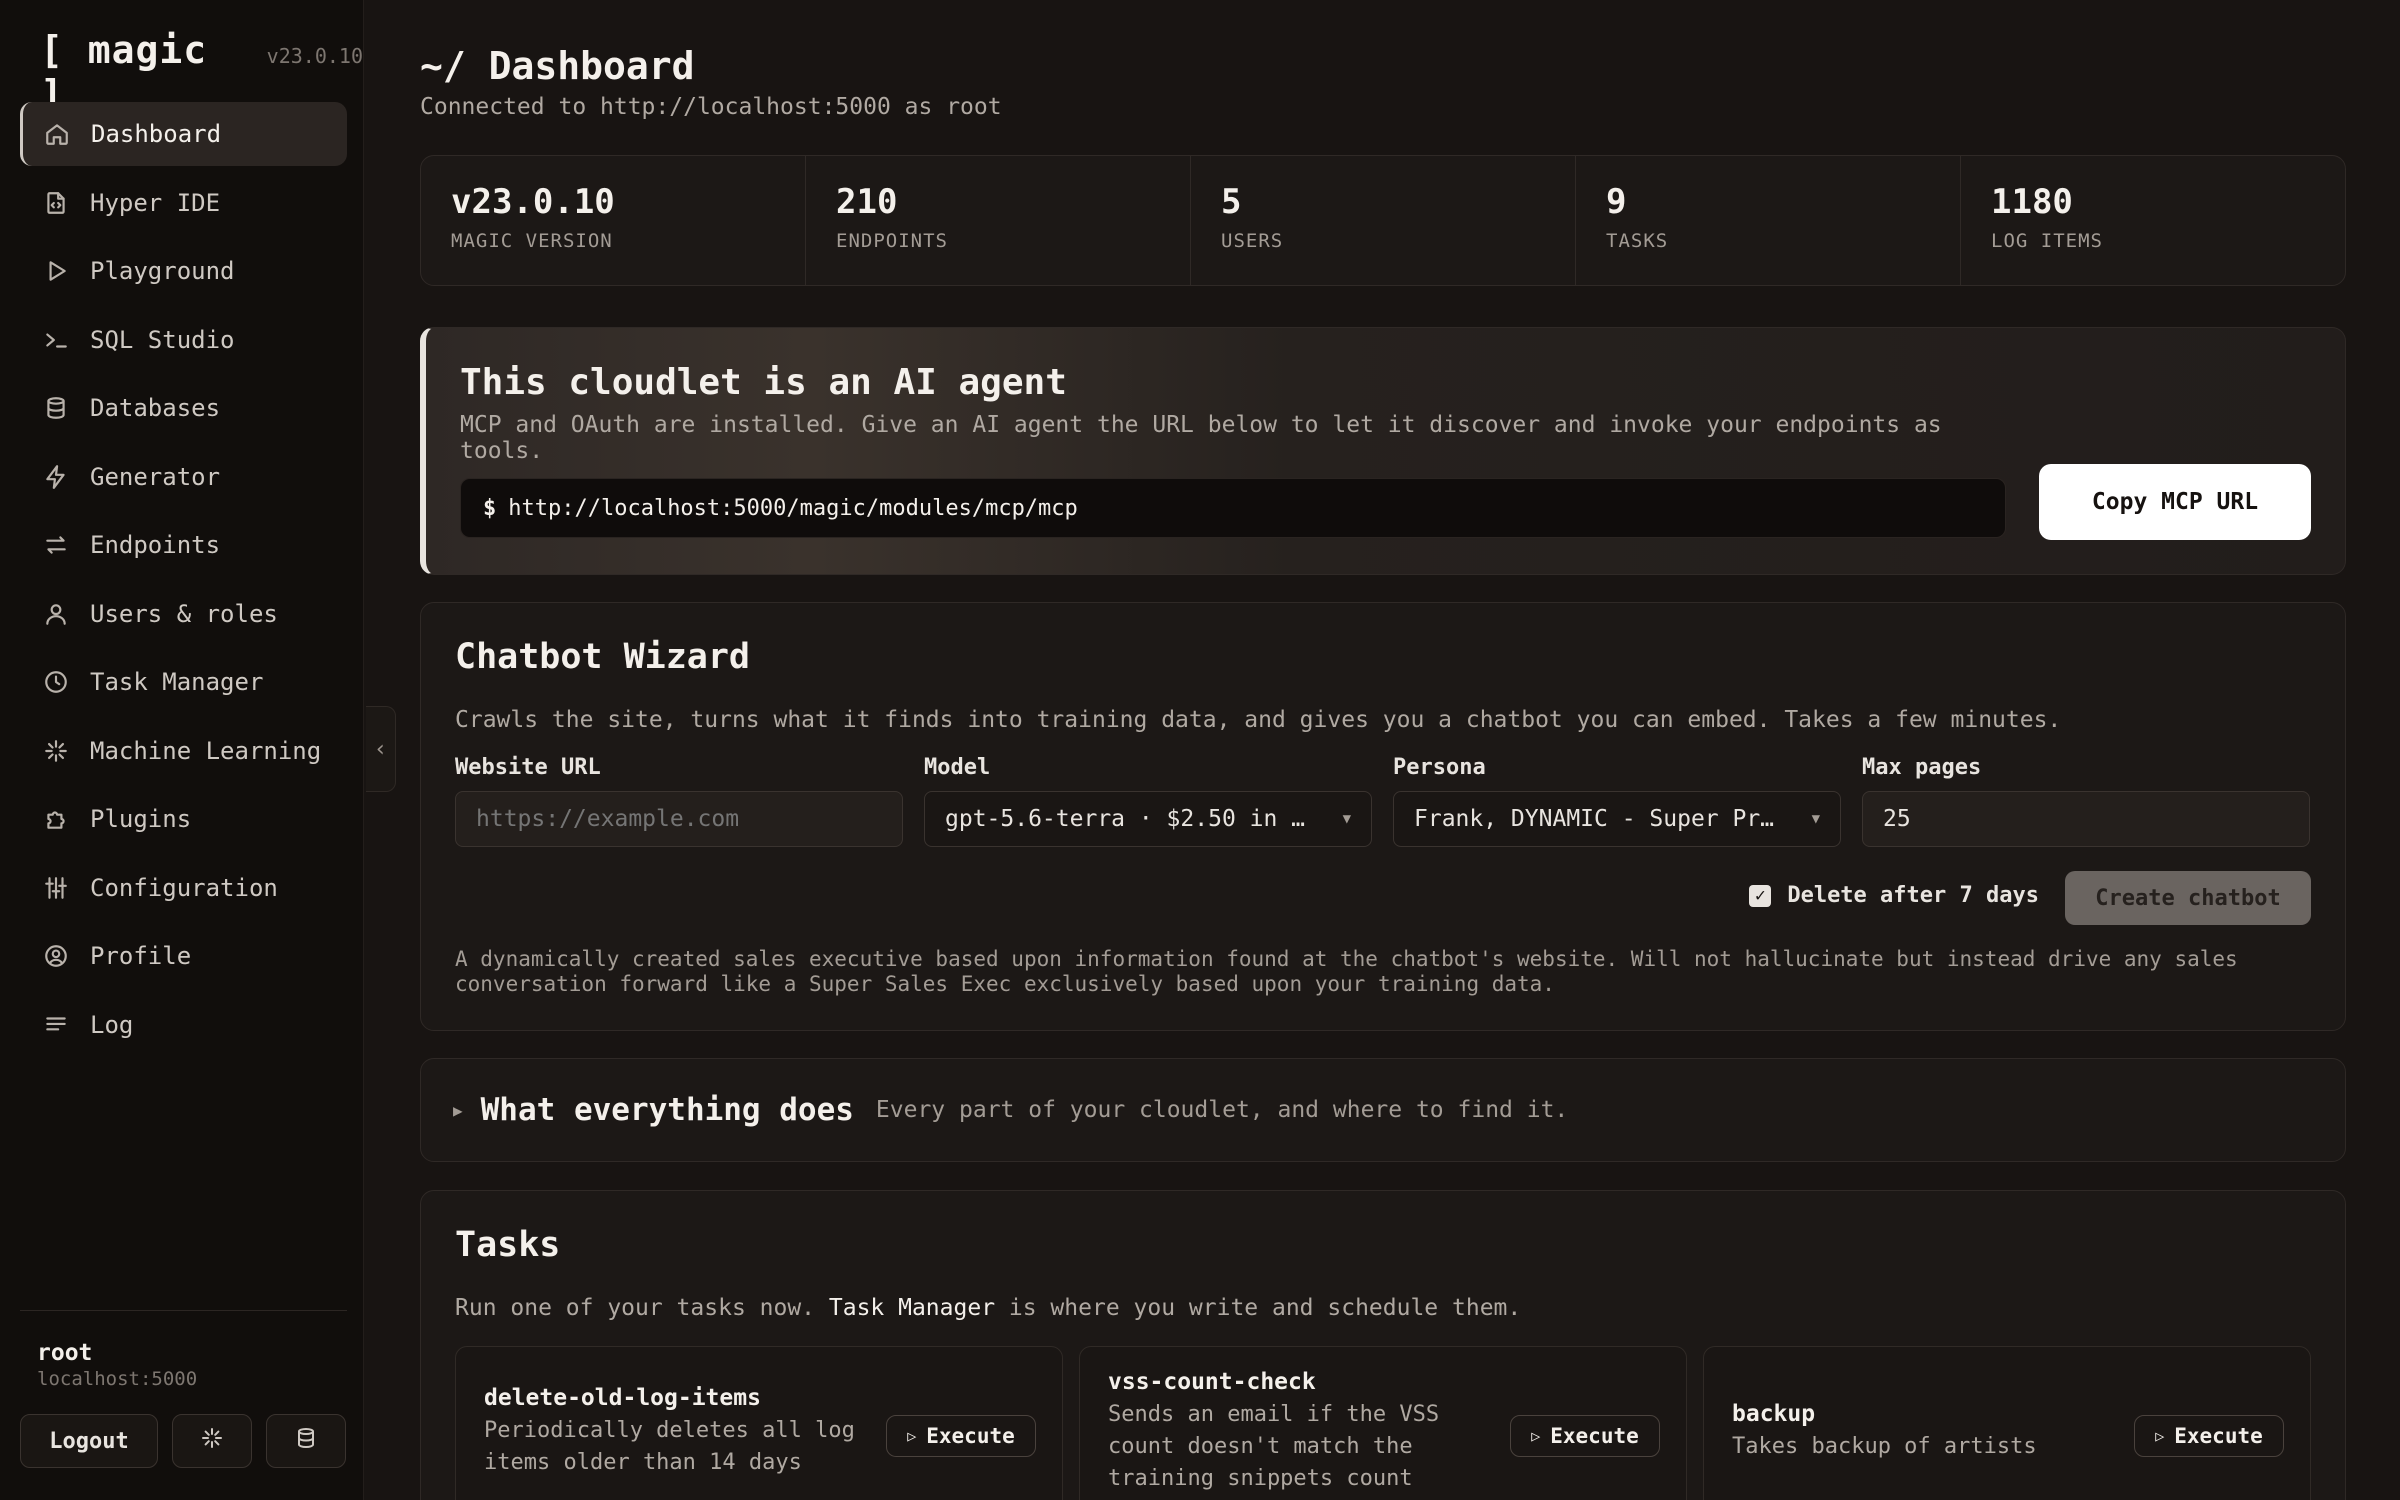 The width and height of the screenshot is (2400, 1500). Describe the element at coordinates (2153, 220) in the screenshot. I see `stat-log-items: 1180 LOG ITEMS` at that location.